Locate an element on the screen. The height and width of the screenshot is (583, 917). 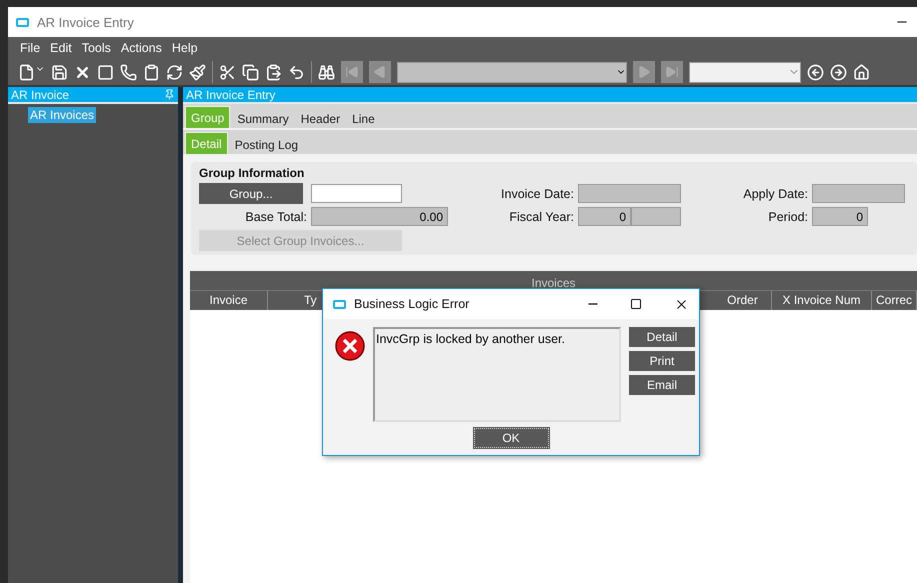
menu-item: Edit is located at coordinates (61, 48).